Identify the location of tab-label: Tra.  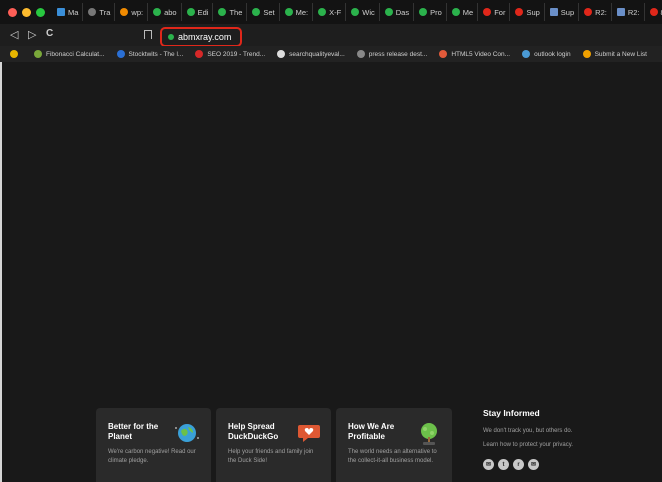
(105, 12).